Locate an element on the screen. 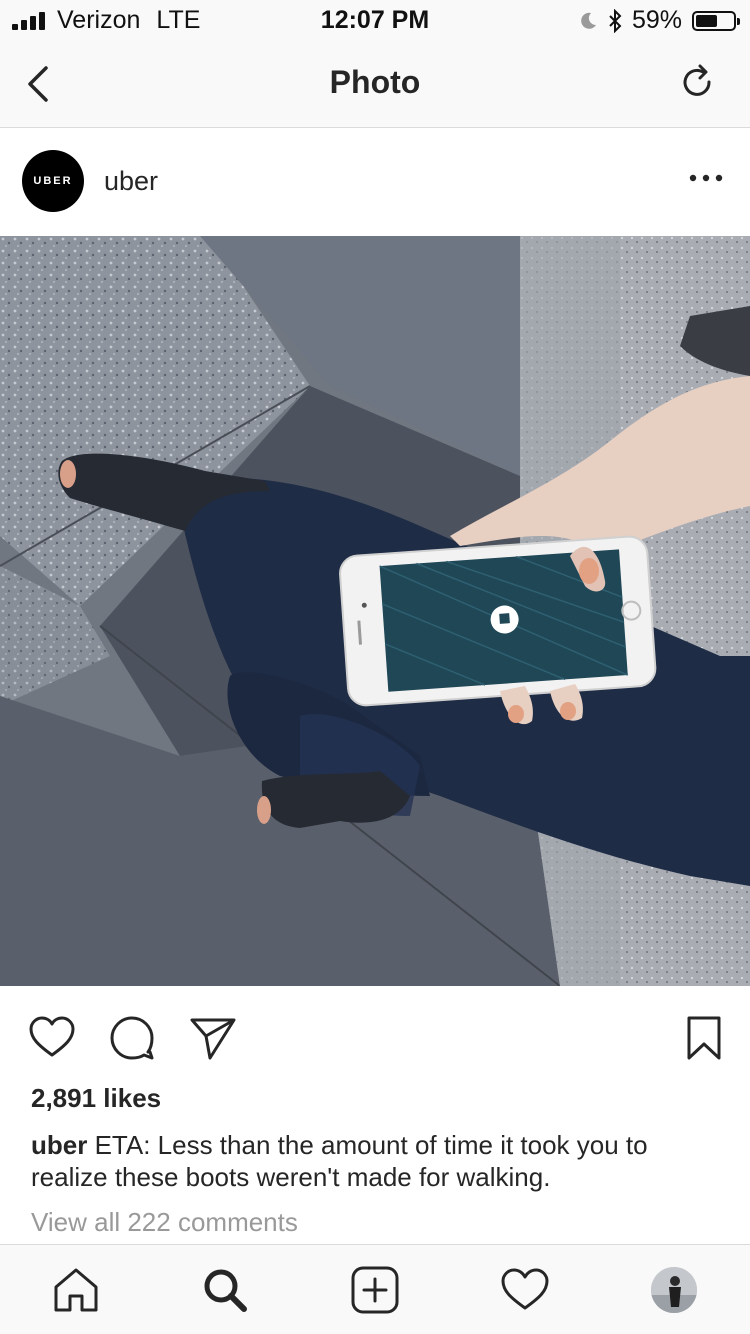 This screenshot has width=750, height=1334. refresh-icon is located at coordinates (698, 84).